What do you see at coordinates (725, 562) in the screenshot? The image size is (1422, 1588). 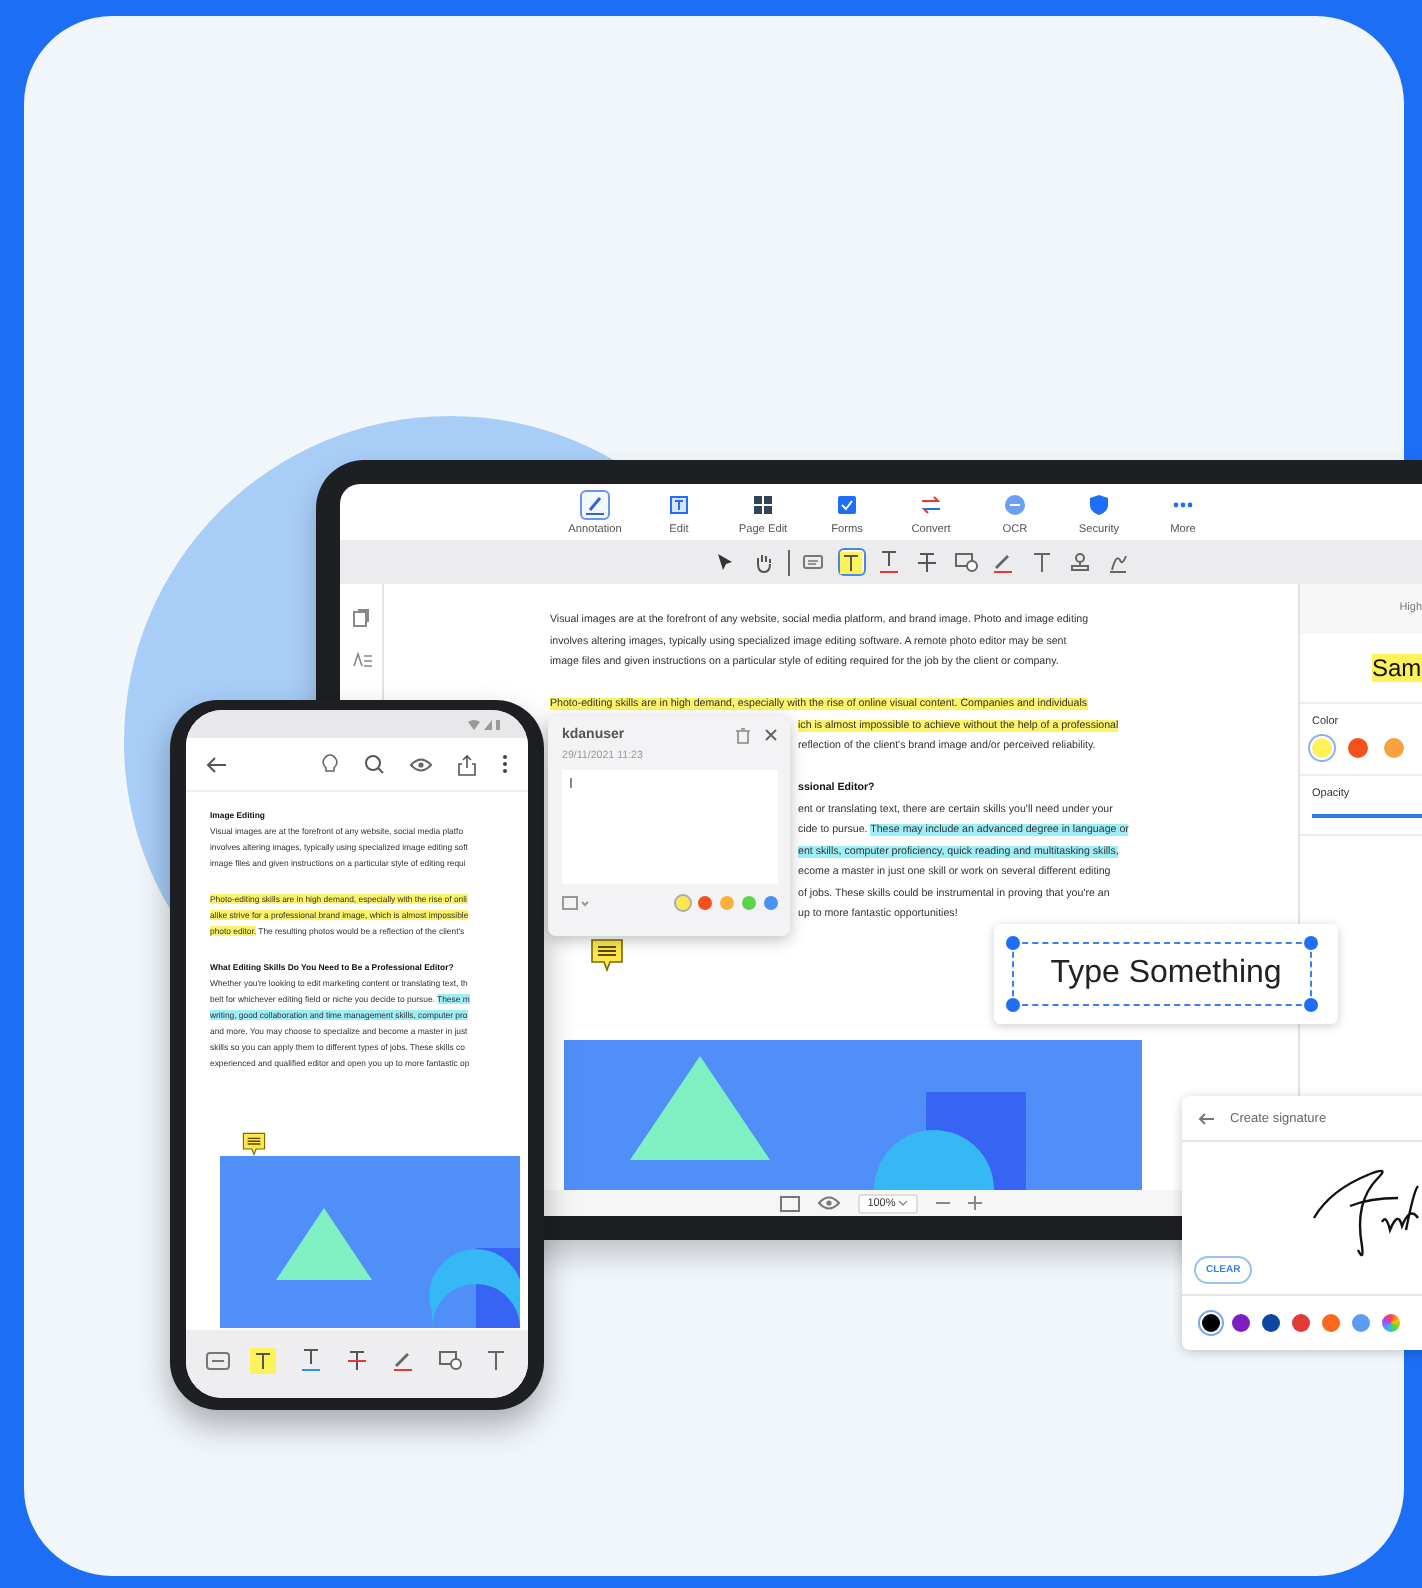 I see `pointer-icon` at bounding box center [725, 562].